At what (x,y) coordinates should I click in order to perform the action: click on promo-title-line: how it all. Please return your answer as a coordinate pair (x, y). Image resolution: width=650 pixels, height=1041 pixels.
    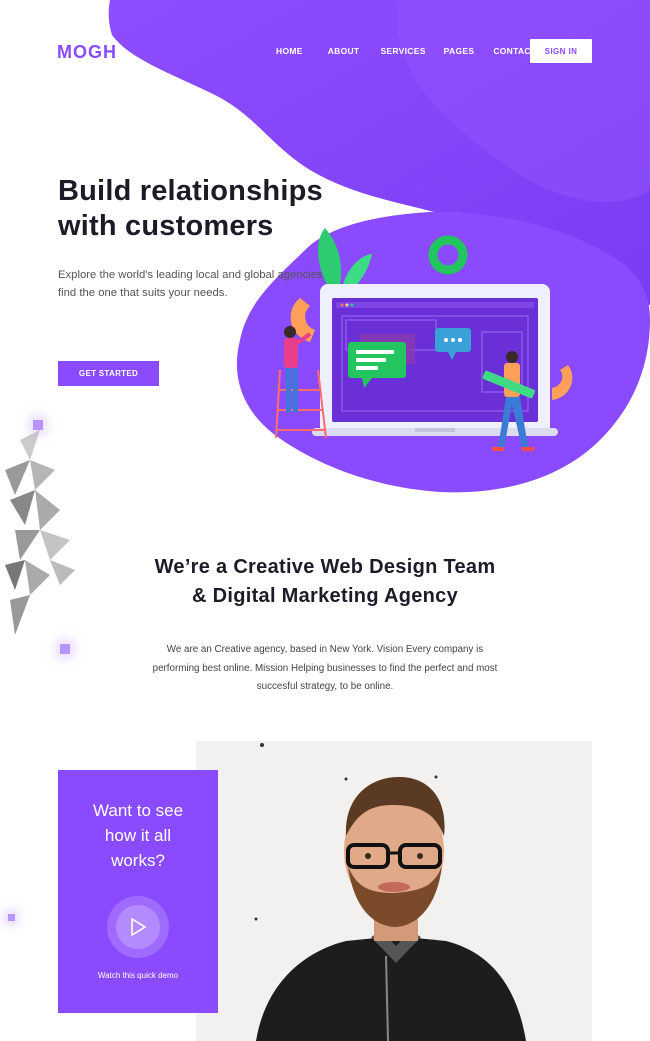
    Looking at the image, I should click on (138, 835).